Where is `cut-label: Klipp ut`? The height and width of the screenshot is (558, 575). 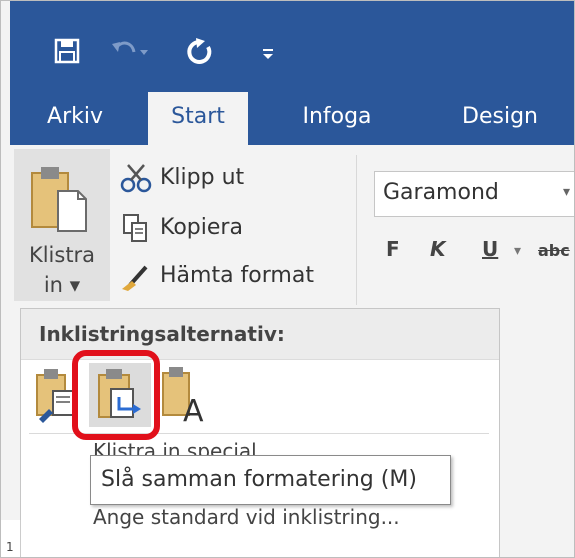 cut-label: Klipp ut is located at coordinates (202, 177).